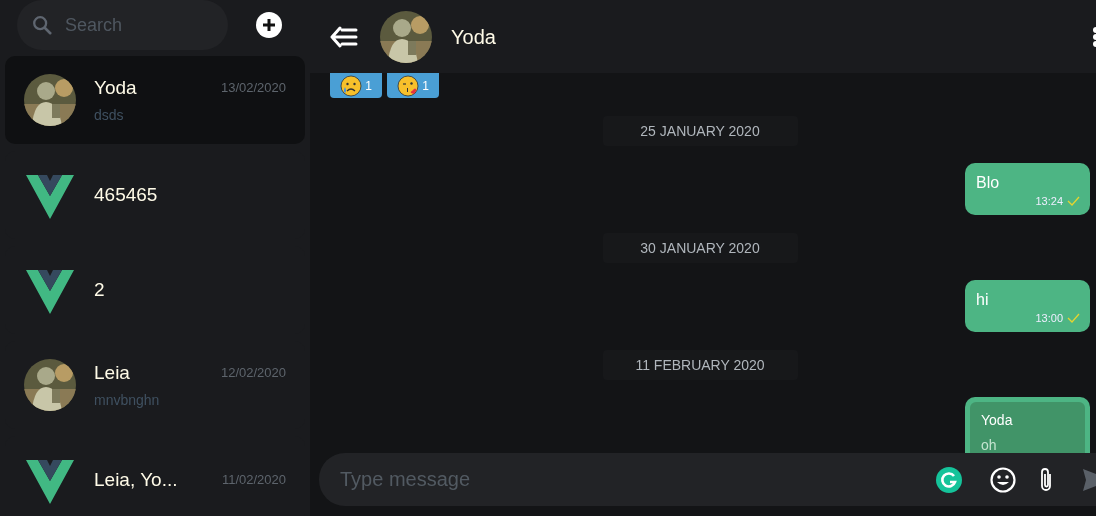 The height and width of the screenshot is (516, 1096). What do you see at coordinates (989, 444) in the screenshot?
I see `quoted-text: oh` at bounding box center [989, 444].